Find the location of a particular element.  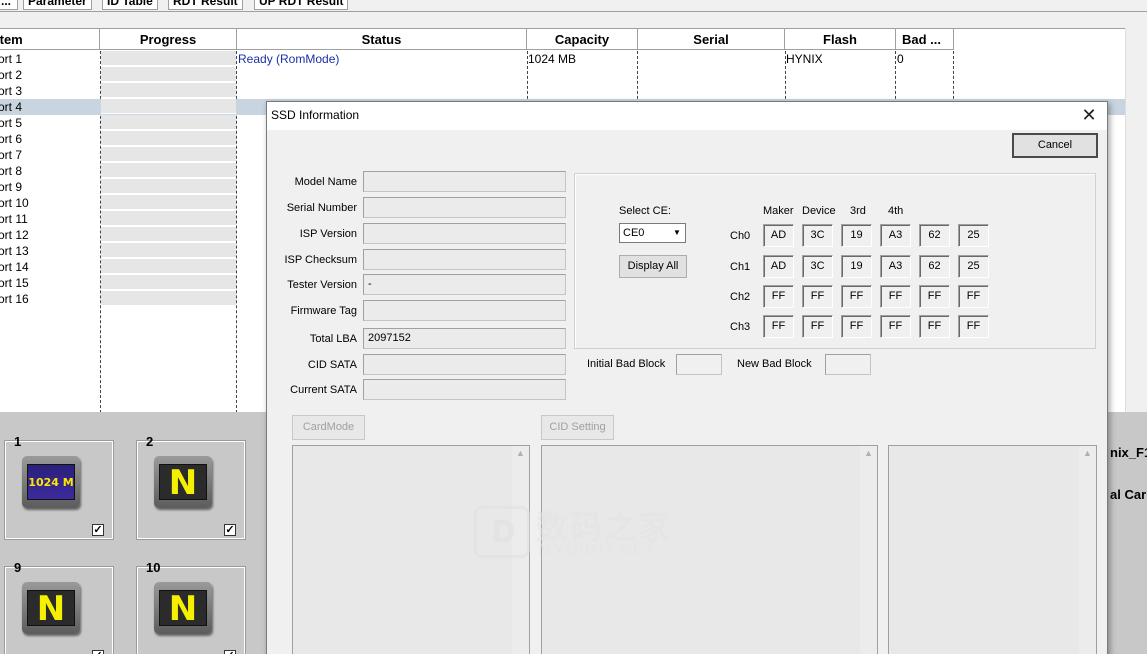

site-watermark: D 数码之家 MYDIGIT.NET is located at coordinates (574, 532).